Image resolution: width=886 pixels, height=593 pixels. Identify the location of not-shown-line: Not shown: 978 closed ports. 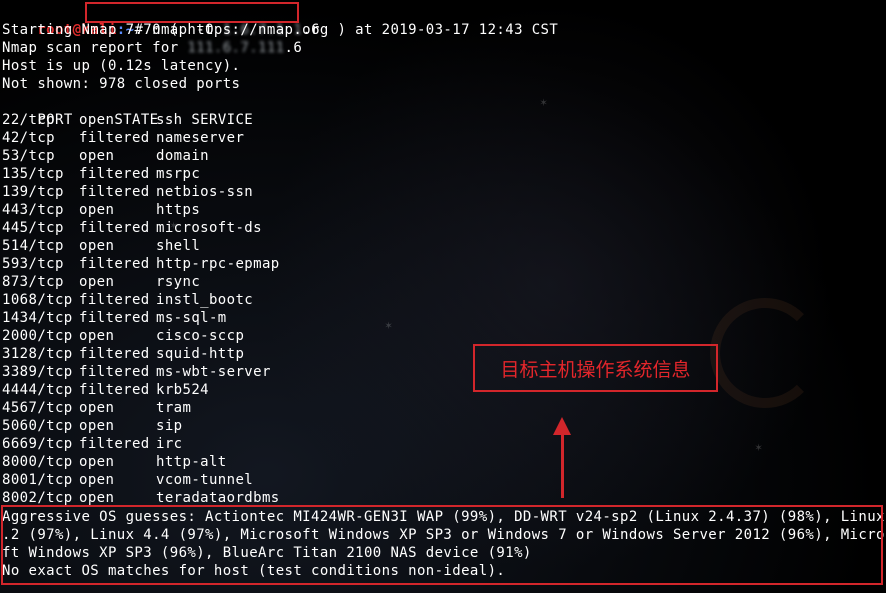
(121, 84).